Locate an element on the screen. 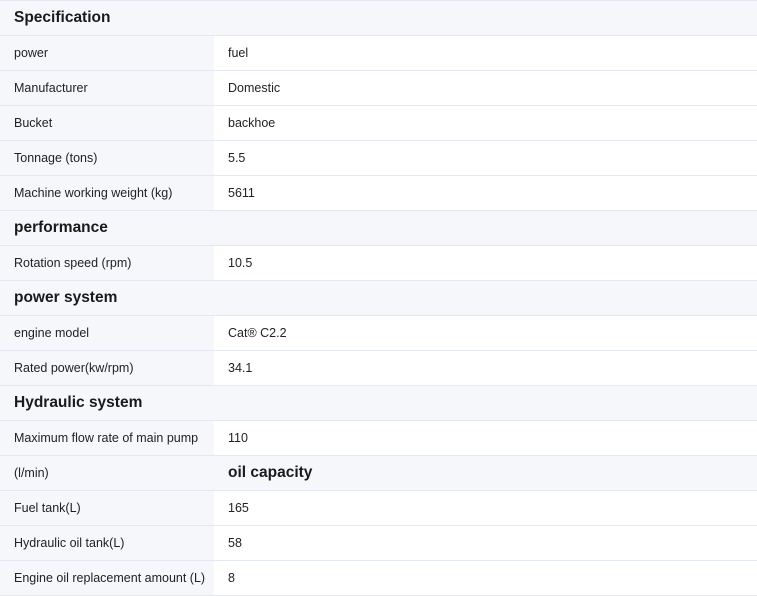 The height and width of the screenshot is (596, 757). row-label: Manufacturer is located at coordinates (107, 88).